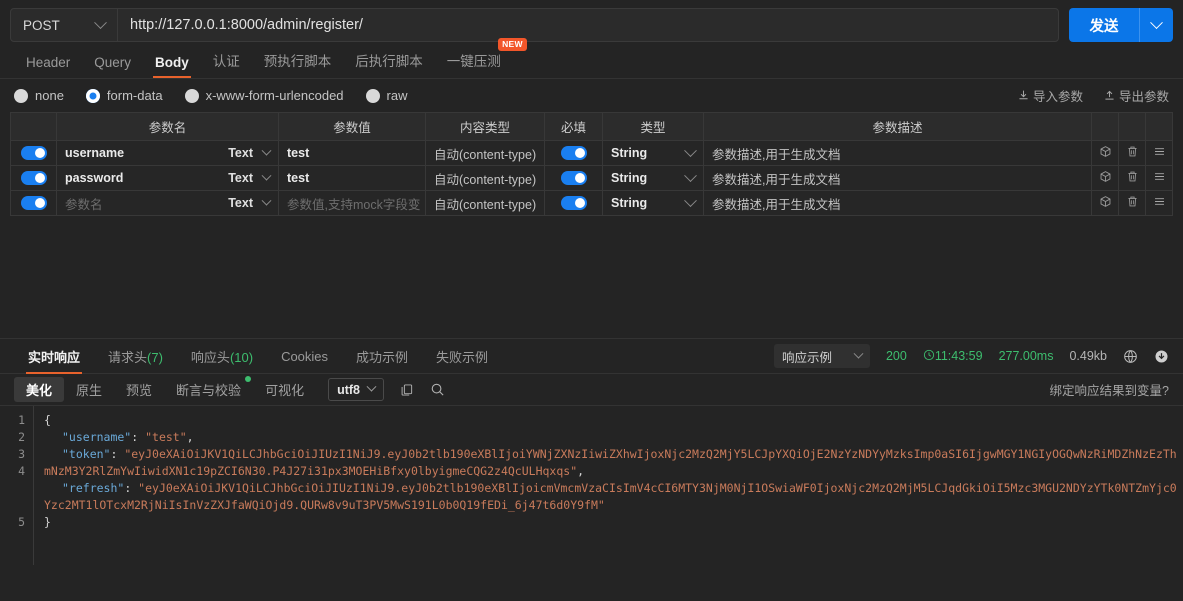 Image resolution: width=1183 pixels, height=601 pixels. I want to click on resp-tab-failure-example: 失败示例, so click(462, 356).